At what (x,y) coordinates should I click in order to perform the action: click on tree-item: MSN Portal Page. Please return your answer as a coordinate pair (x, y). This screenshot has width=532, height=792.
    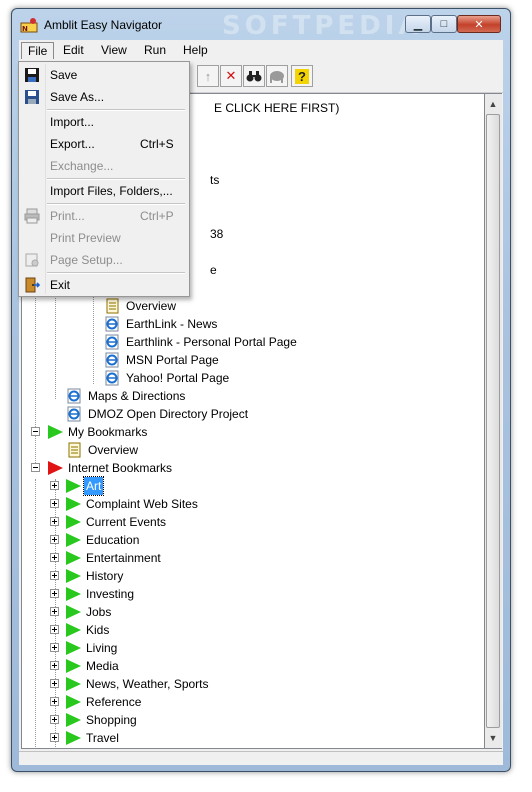
    Looking at the image, I should click on (252, 360).